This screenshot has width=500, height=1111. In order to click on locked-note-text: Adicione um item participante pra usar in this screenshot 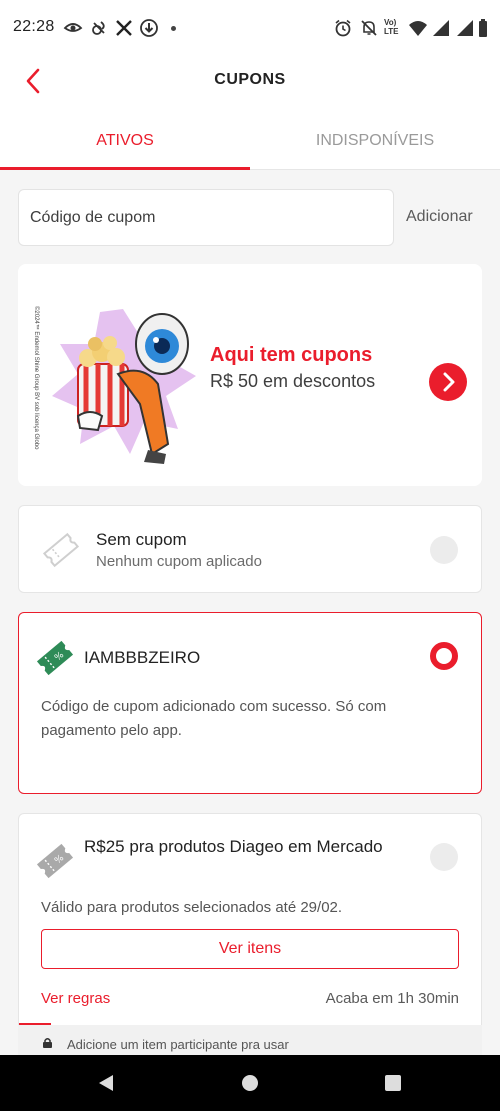, I will do `click(178, 1044)`.